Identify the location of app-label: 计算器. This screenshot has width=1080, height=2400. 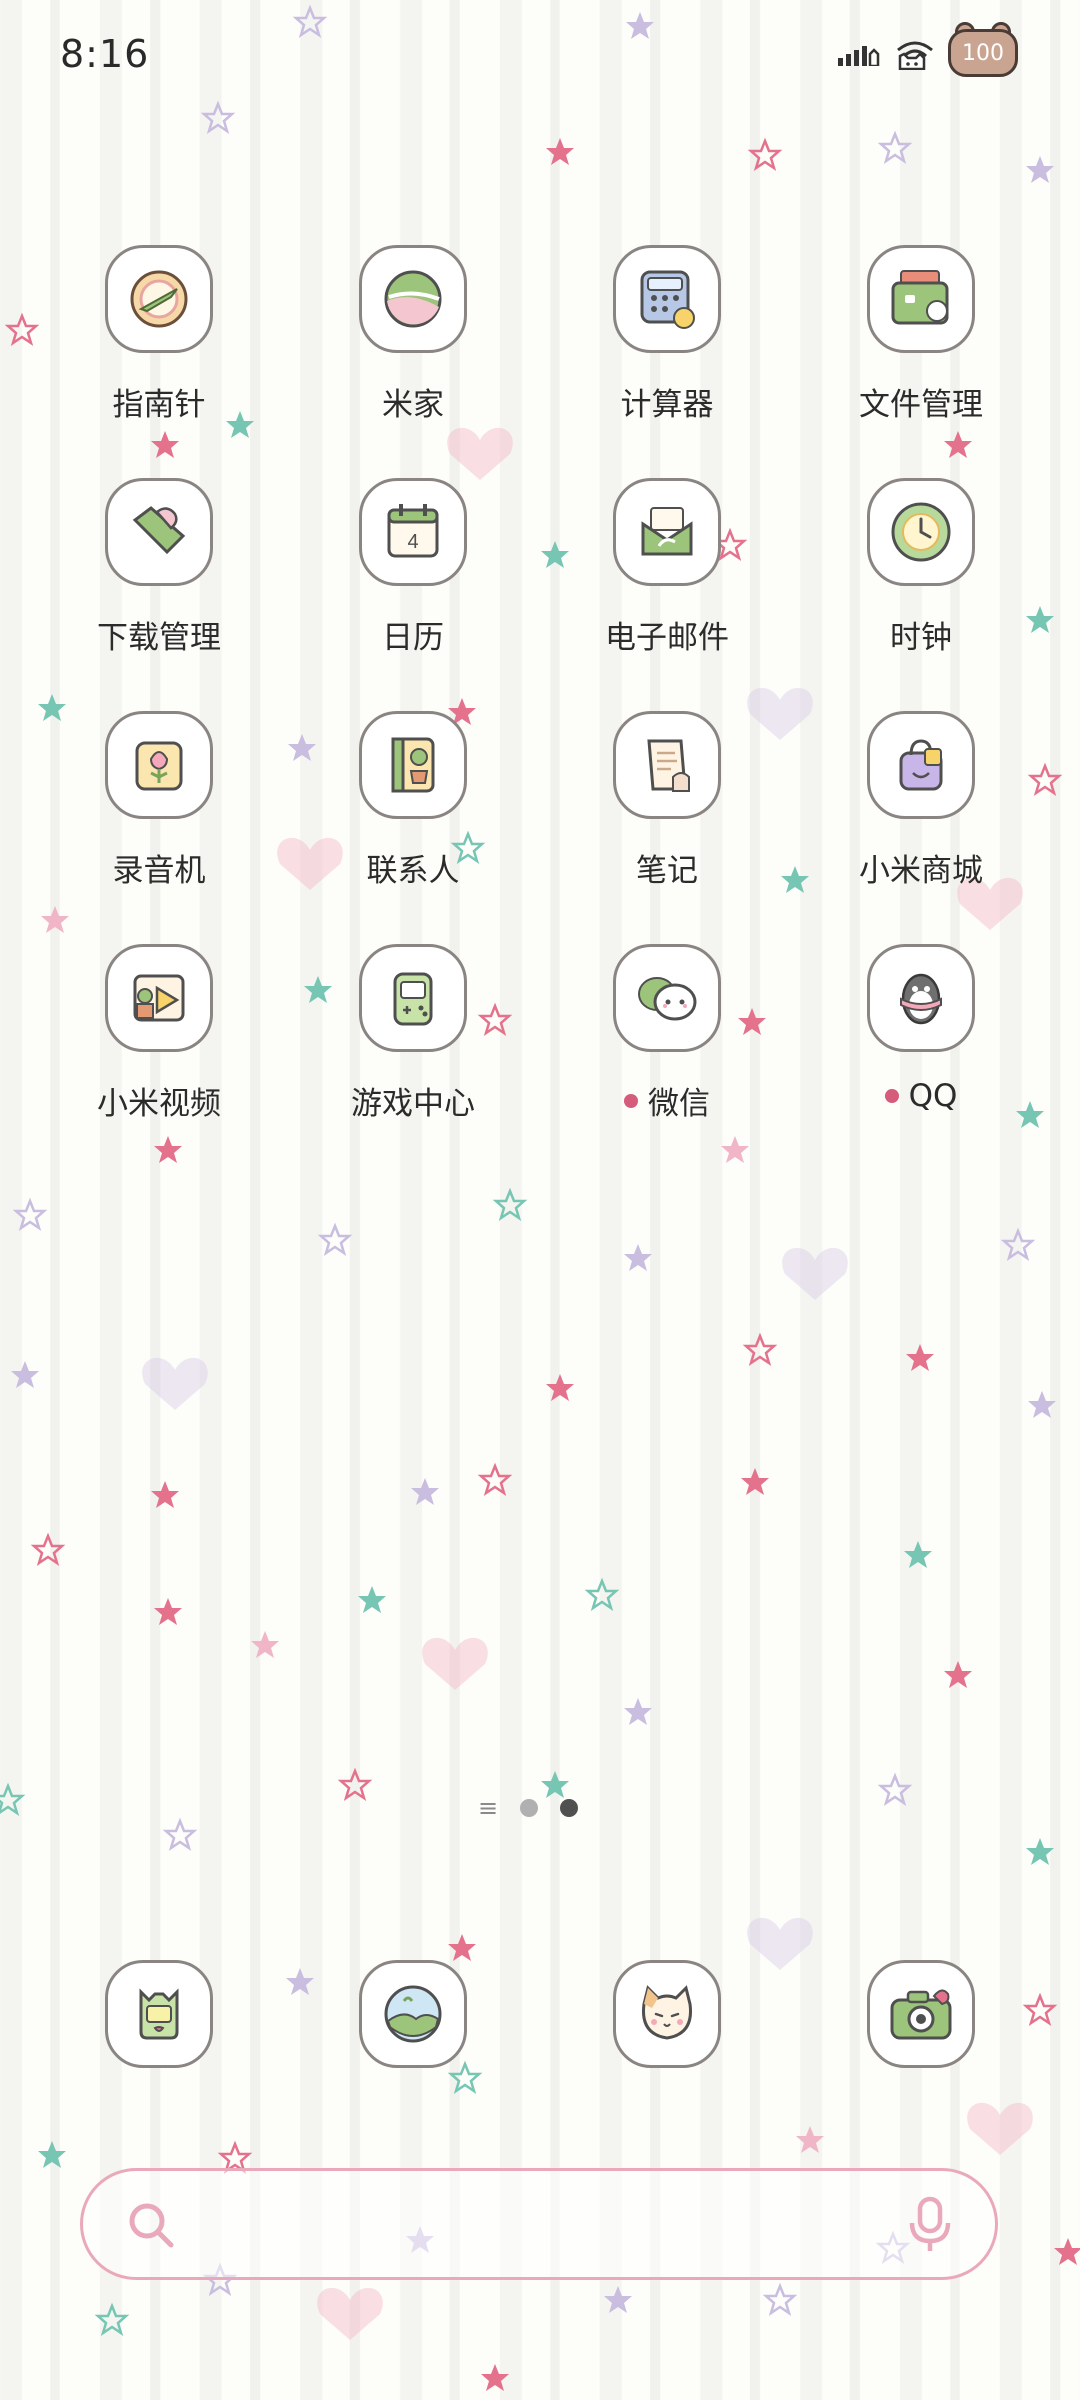
(667, 405).